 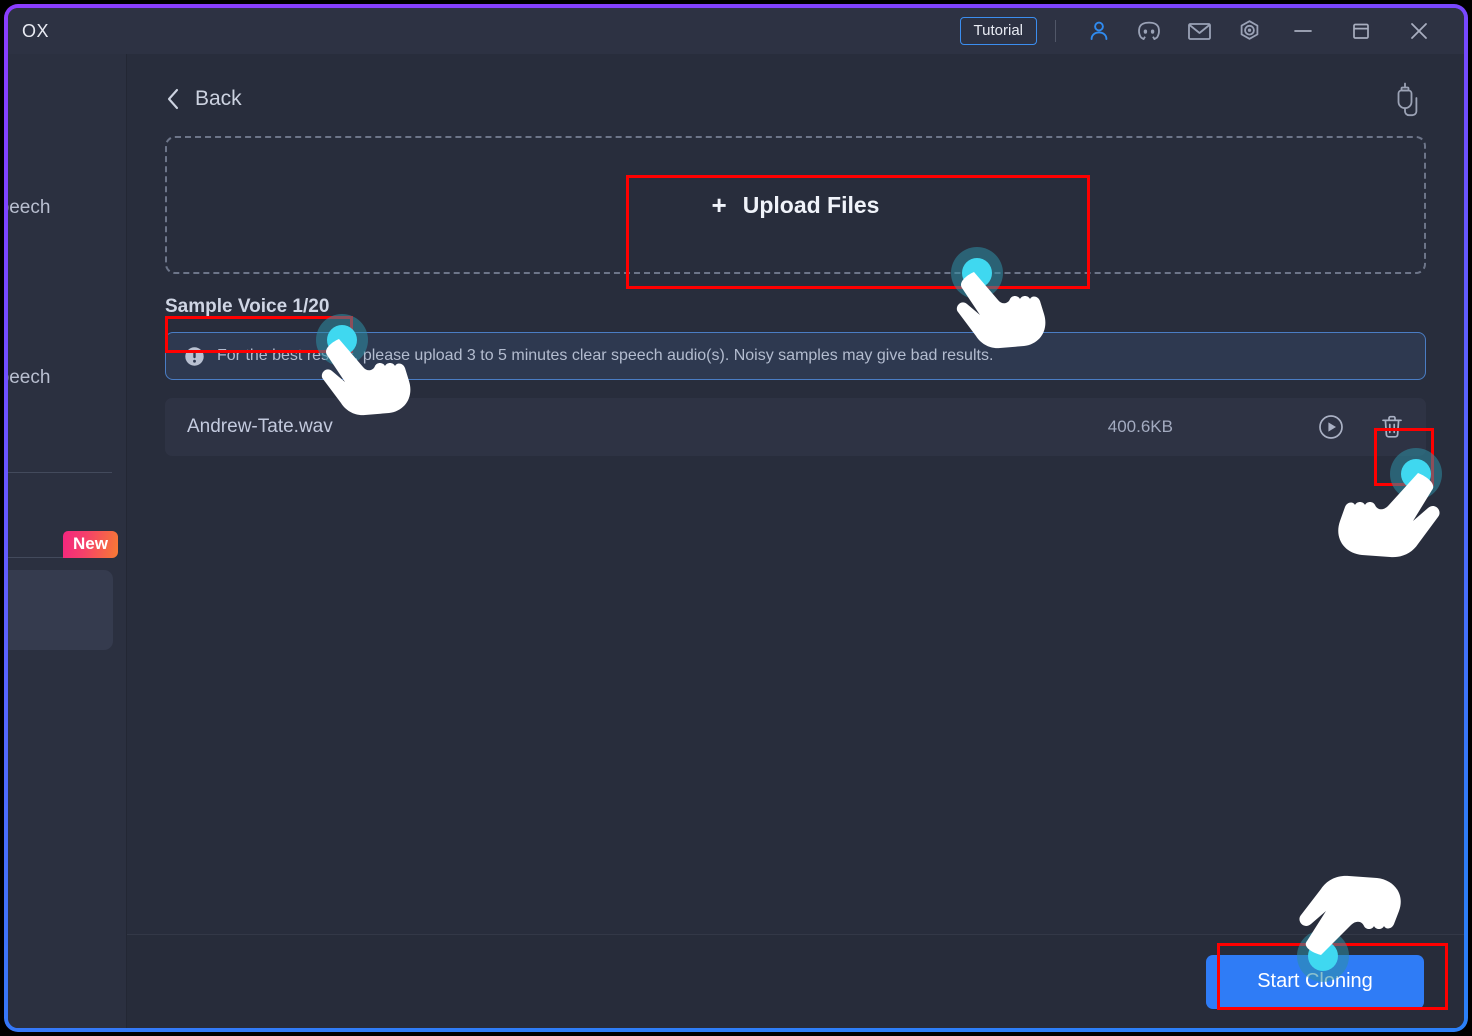 I want to click on sample-voice-heading-wrap: Sample Voice 1/20, so click(x=795, y=300).